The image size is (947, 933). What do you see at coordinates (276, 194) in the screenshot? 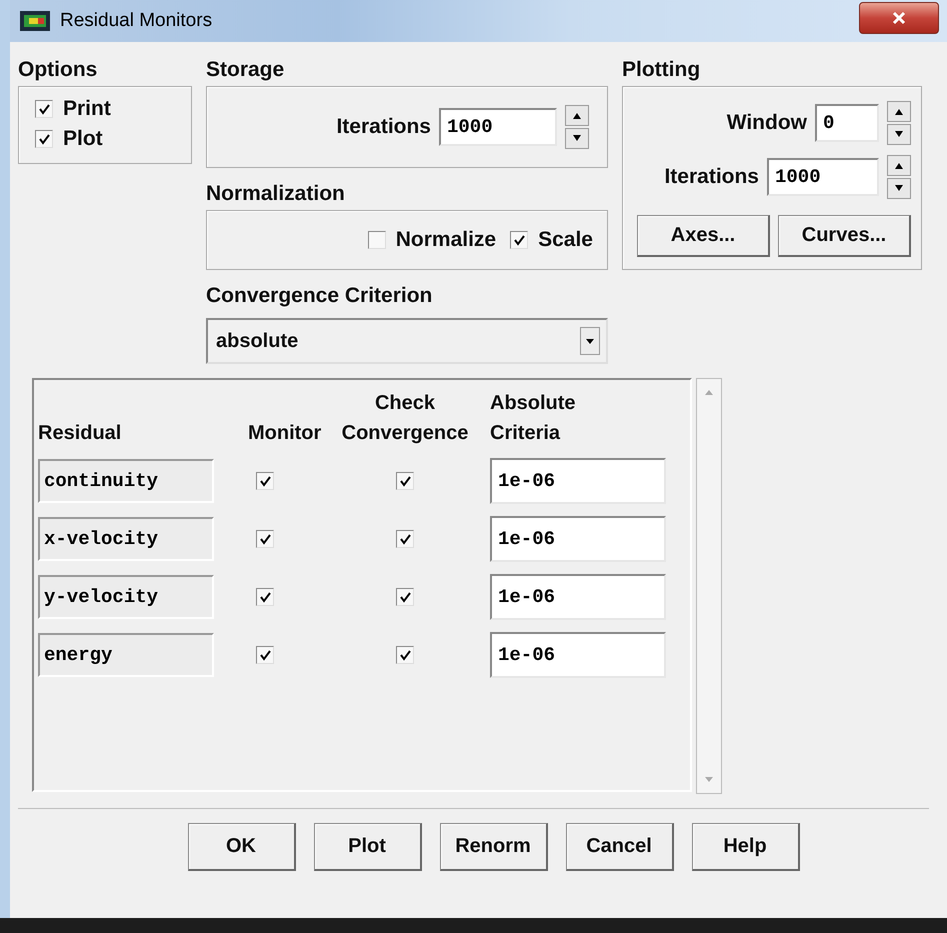
I see `group-label: Normalization` at bounding box center [276, 194].